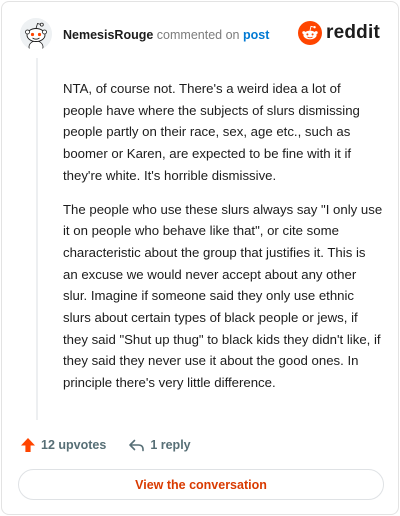 This screenshot has height=516, width=400. What do you see at coordinates (310, 33) in the screenshot?
I see `reddit-logo-icon` at bounding box center [310, 33].